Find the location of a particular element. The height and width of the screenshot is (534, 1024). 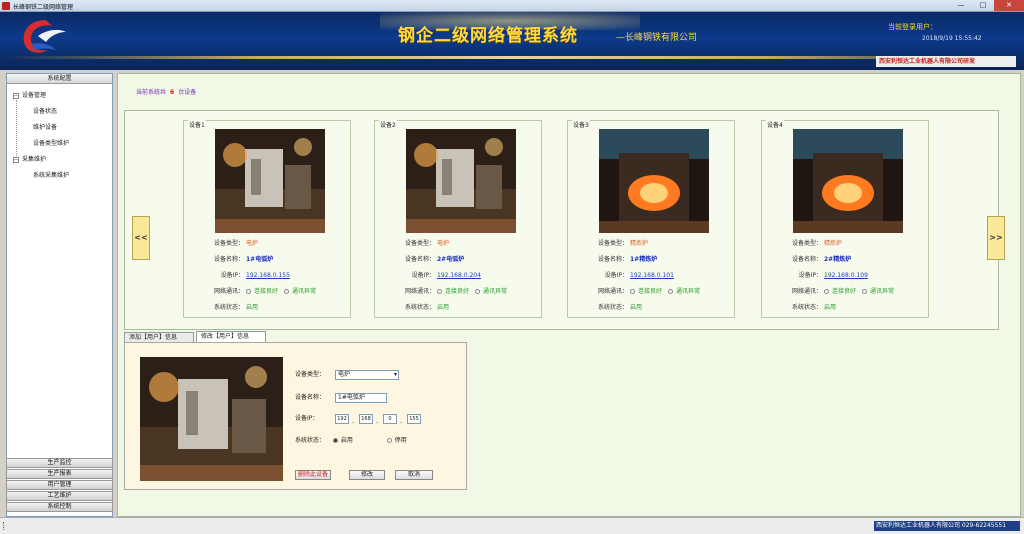

current-user-label: 当前登录用户： is located at coordinates (912, 27).